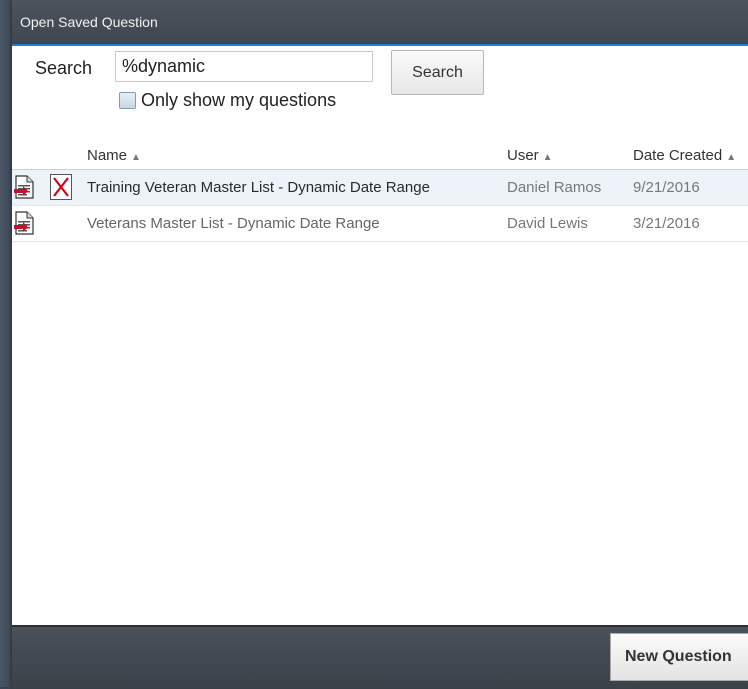  I want to click on search-button: Search, so click(437, 72).